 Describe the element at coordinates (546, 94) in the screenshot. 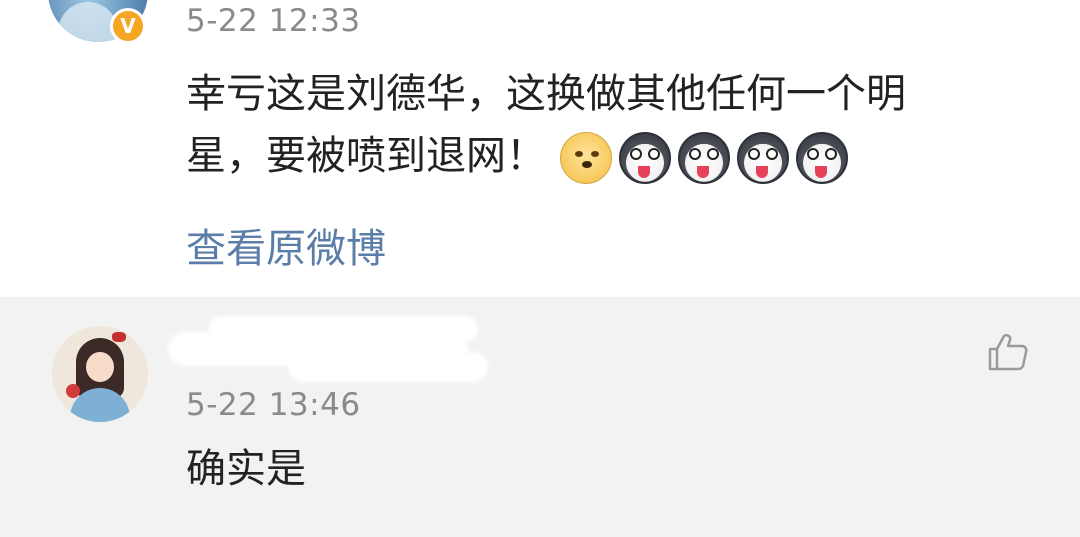

I see `post-text-line-1: 幸亏这是刘德华，这换做其他任何一个明` at that location.